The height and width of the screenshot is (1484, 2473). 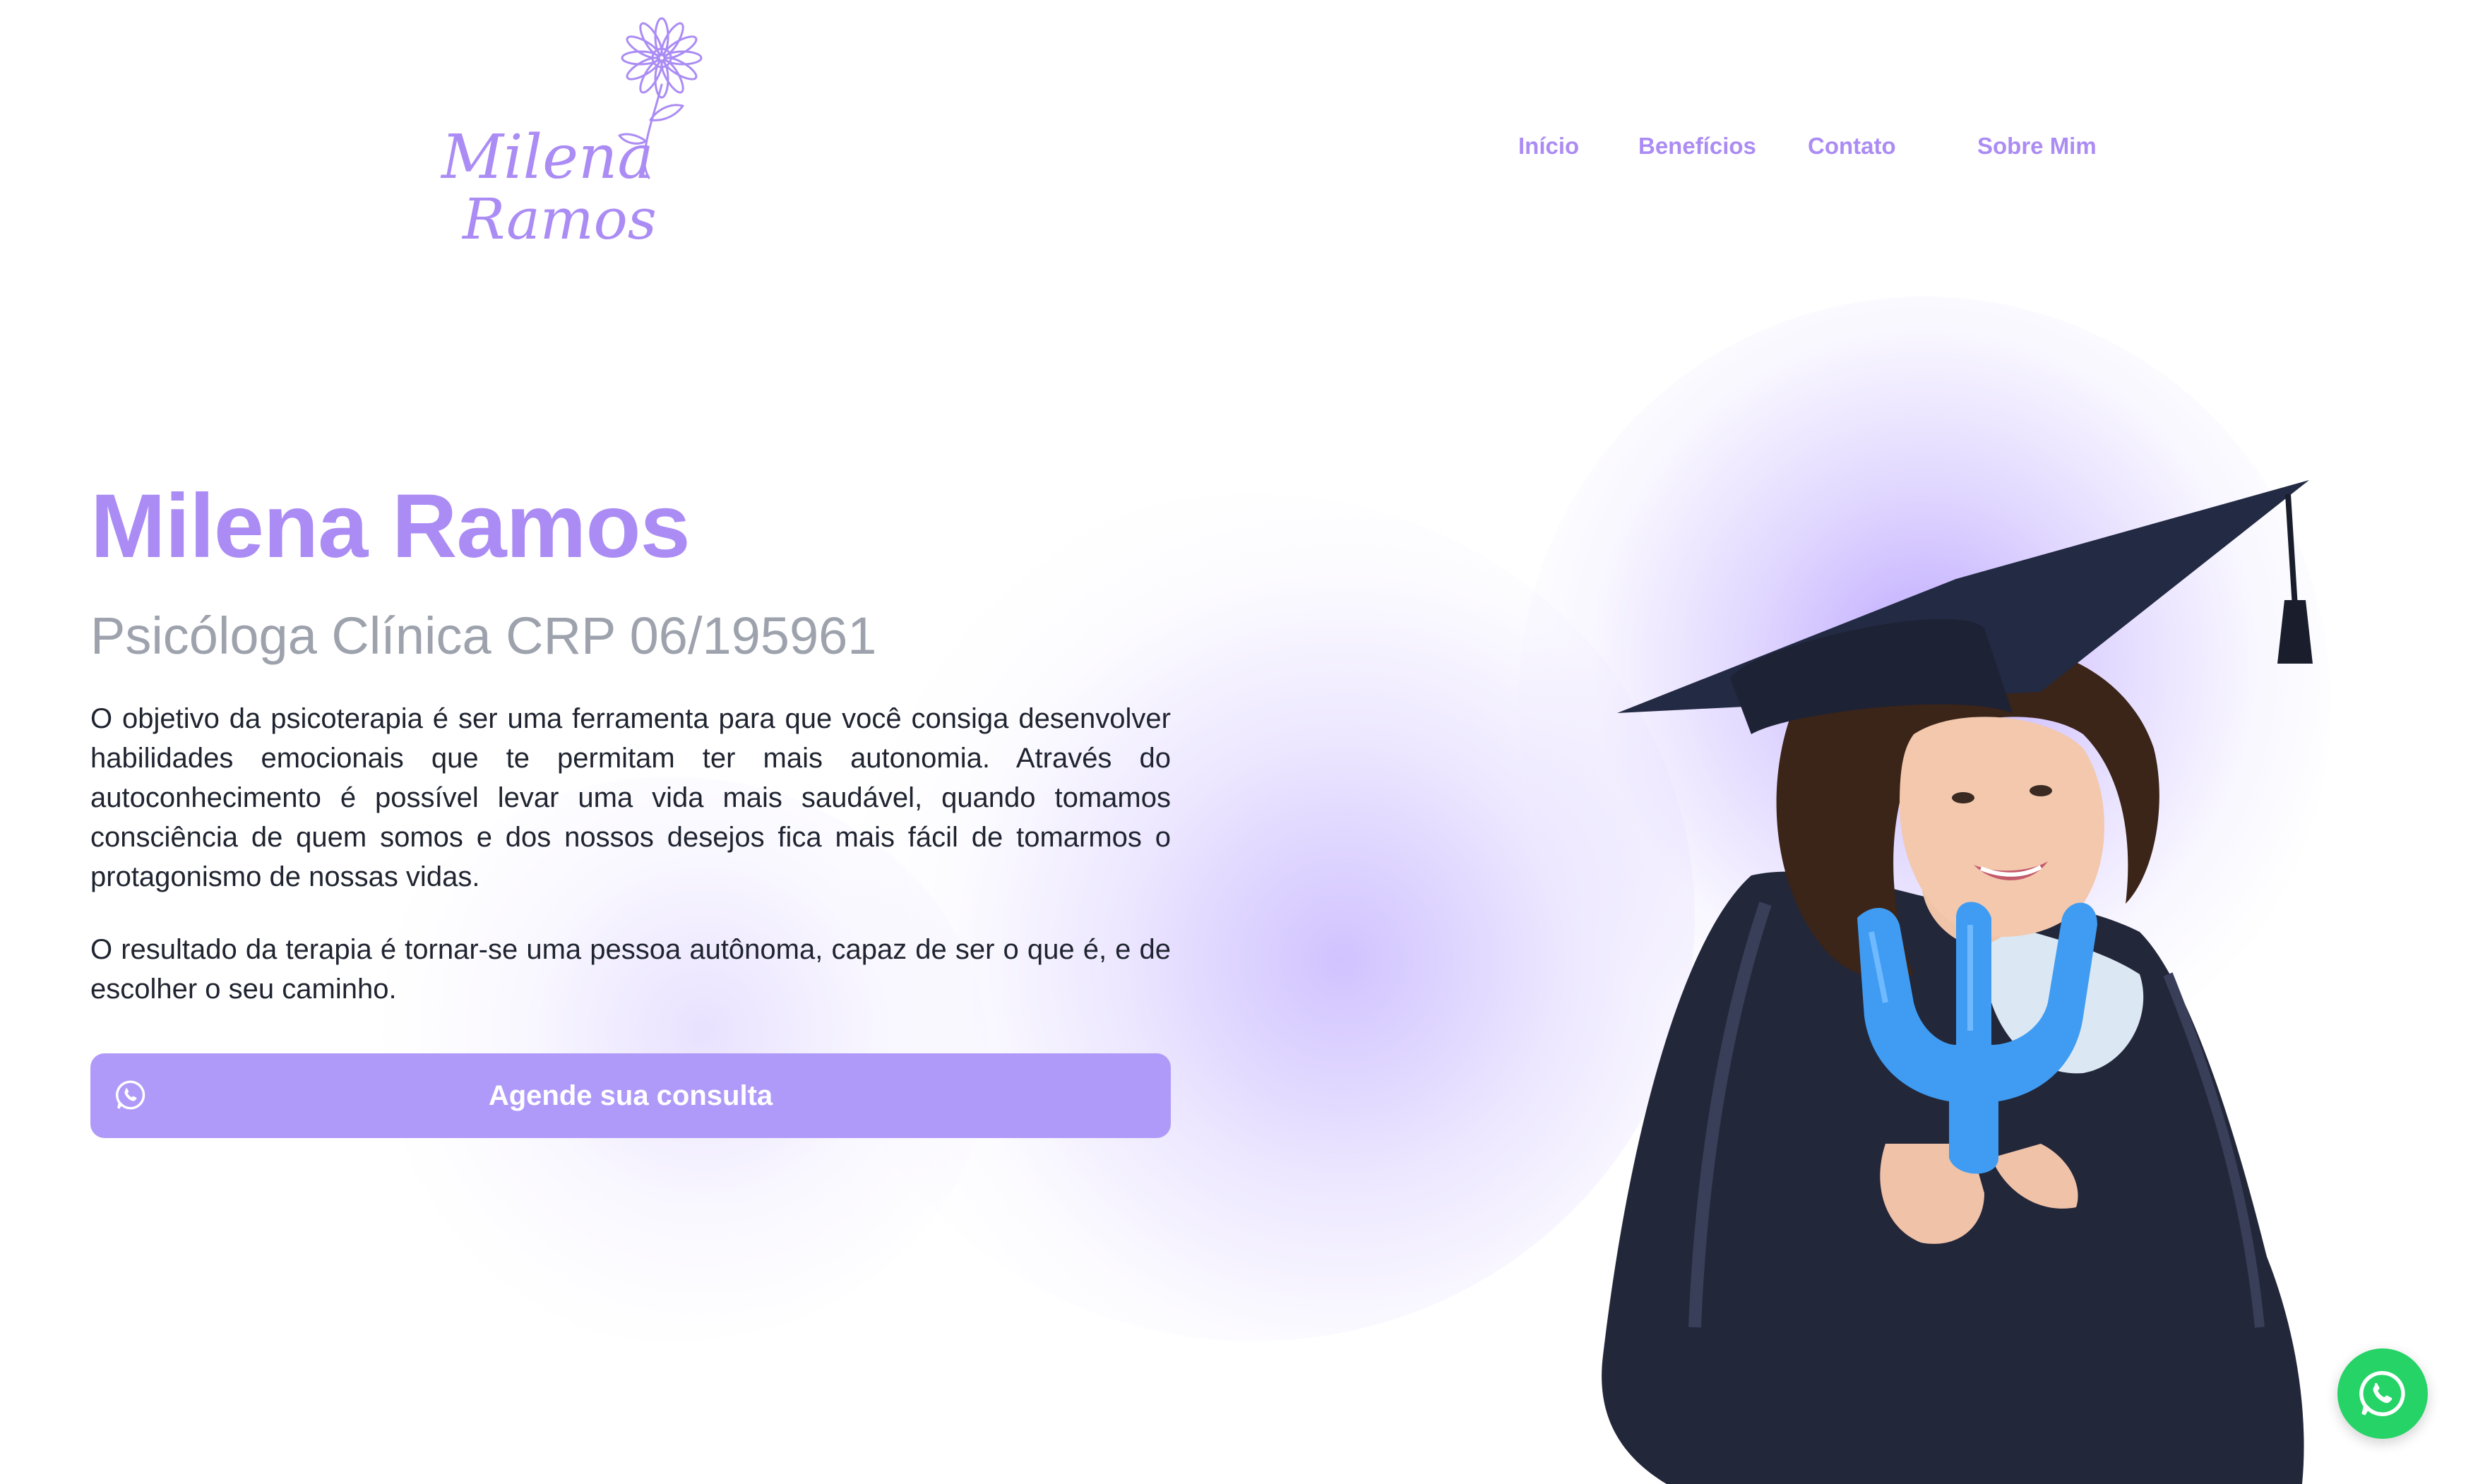 What do you see at coordinates (2037, 146) in the screenshot?
I see `nav-item-sobre-mim: Sobre Mim` at bounding box center [2037, 146].